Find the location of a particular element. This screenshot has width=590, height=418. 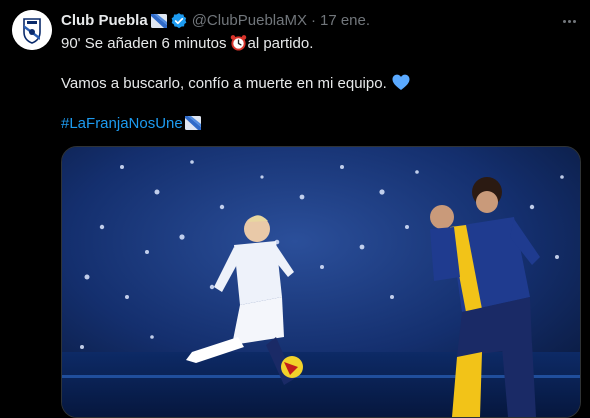

tweet-text-suffix: al partido. is located at coordinates (280, 43).